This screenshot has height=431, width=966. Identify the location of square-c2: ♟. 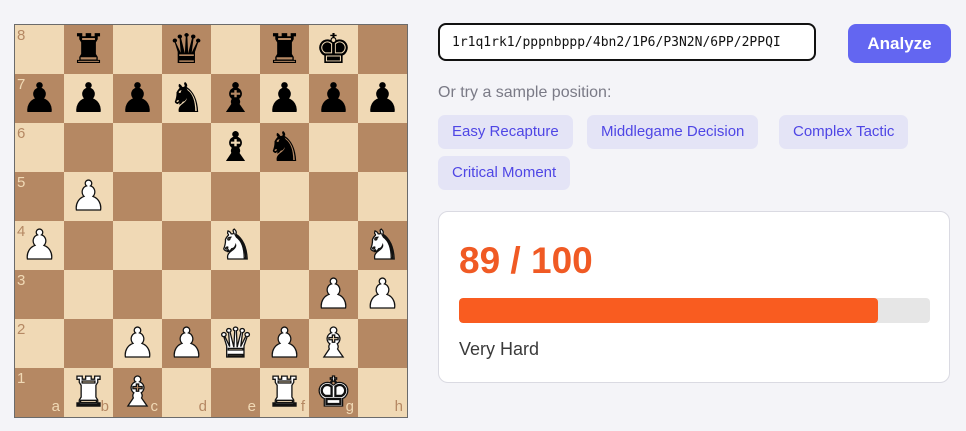
(137, 343).